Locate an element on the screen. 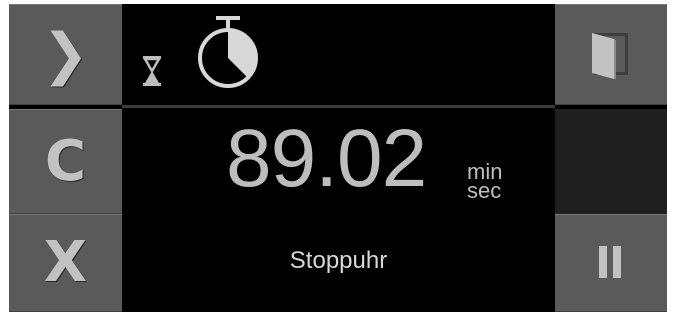  elapsed-time: 89.02 is located at coordinates (326, 158).